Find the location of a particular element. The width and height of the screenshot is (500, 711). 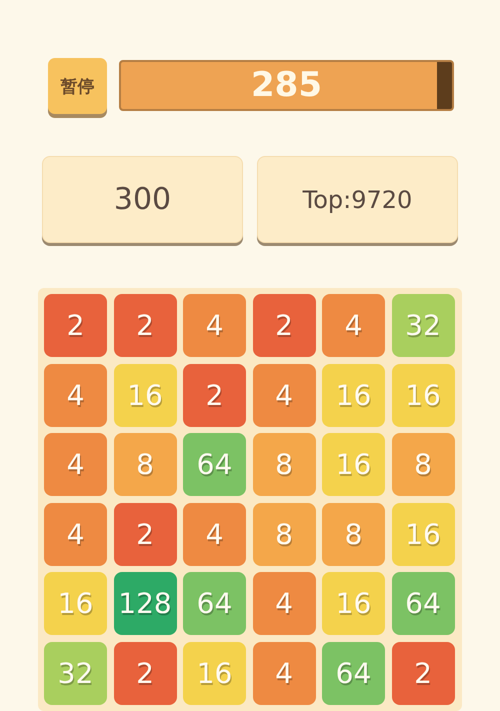

tile-number: 128 is located at coordinates (145, 603).